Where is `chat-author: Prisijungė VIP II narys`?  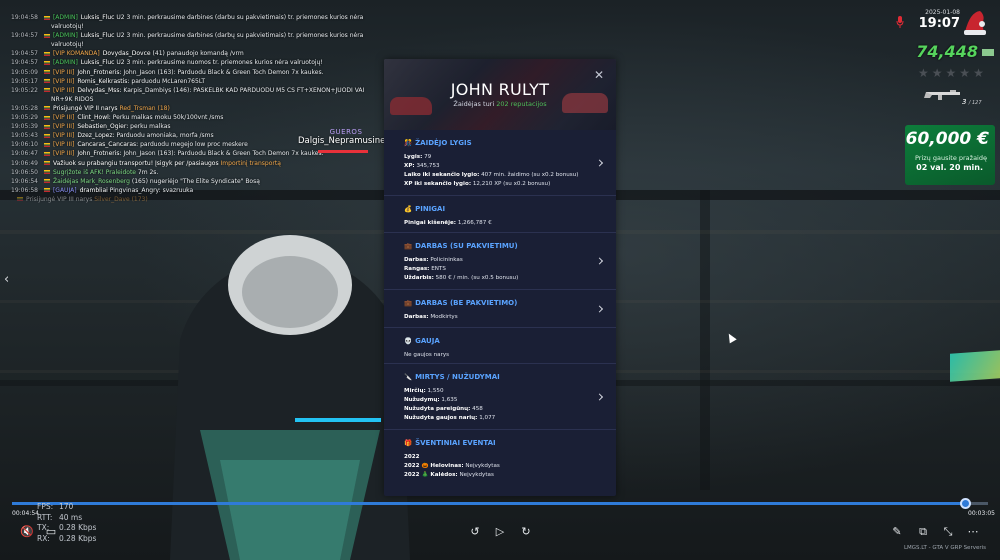 chat-author: Prisijungė VIP II narys is located at coordinates (85, 108).